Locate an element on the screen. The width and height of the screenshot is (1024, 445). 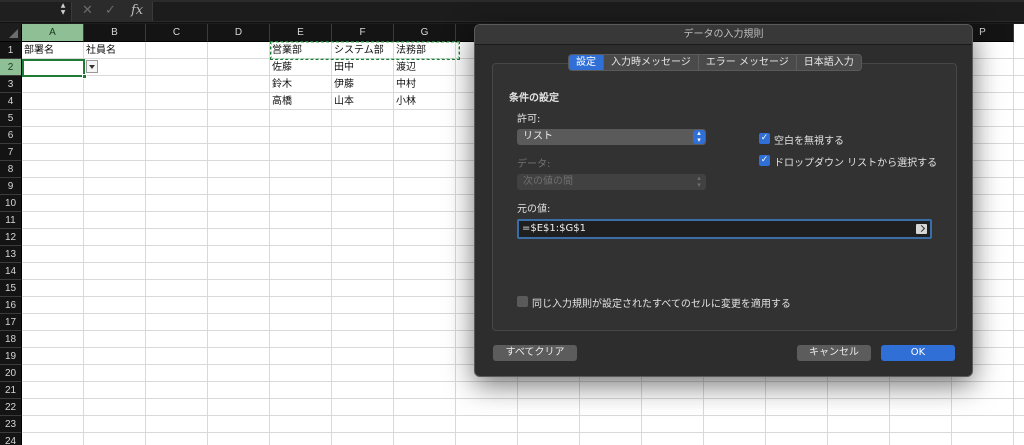
column-header-b: B is located at coordinates (115, 33).